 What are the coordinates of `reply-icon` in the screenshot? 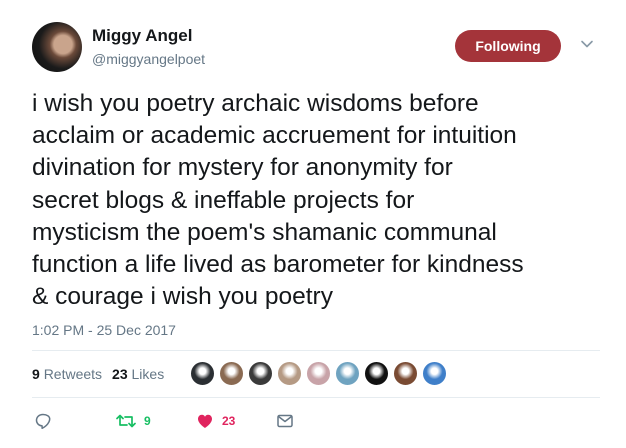 It's located at (43, 421).